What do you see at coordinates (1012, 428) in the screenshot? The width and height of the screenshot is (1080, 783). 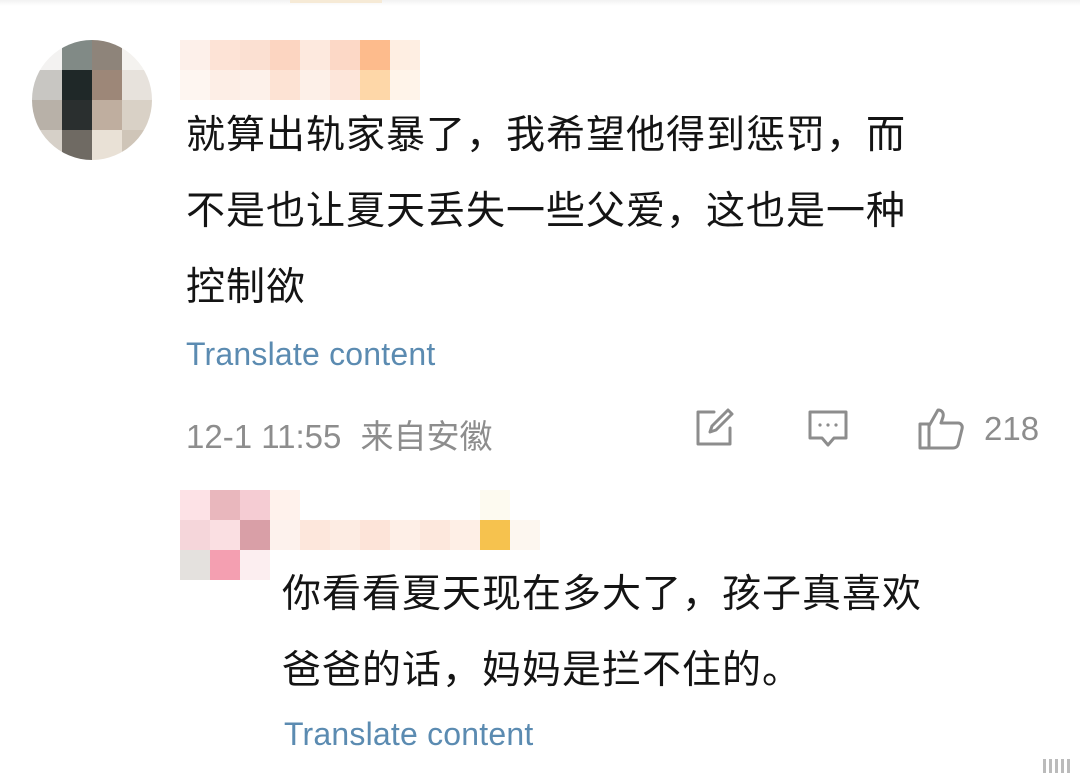 I see `like-count: 218` at bounding box center [1012, 428].